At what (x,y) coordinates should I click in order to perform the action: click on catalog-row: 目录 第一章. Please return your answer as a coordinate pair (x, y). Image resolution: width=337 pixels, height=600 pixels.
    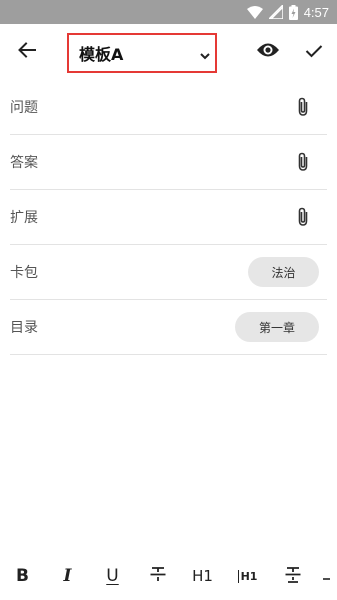
    Looking at the image, I should click on (168, 327).